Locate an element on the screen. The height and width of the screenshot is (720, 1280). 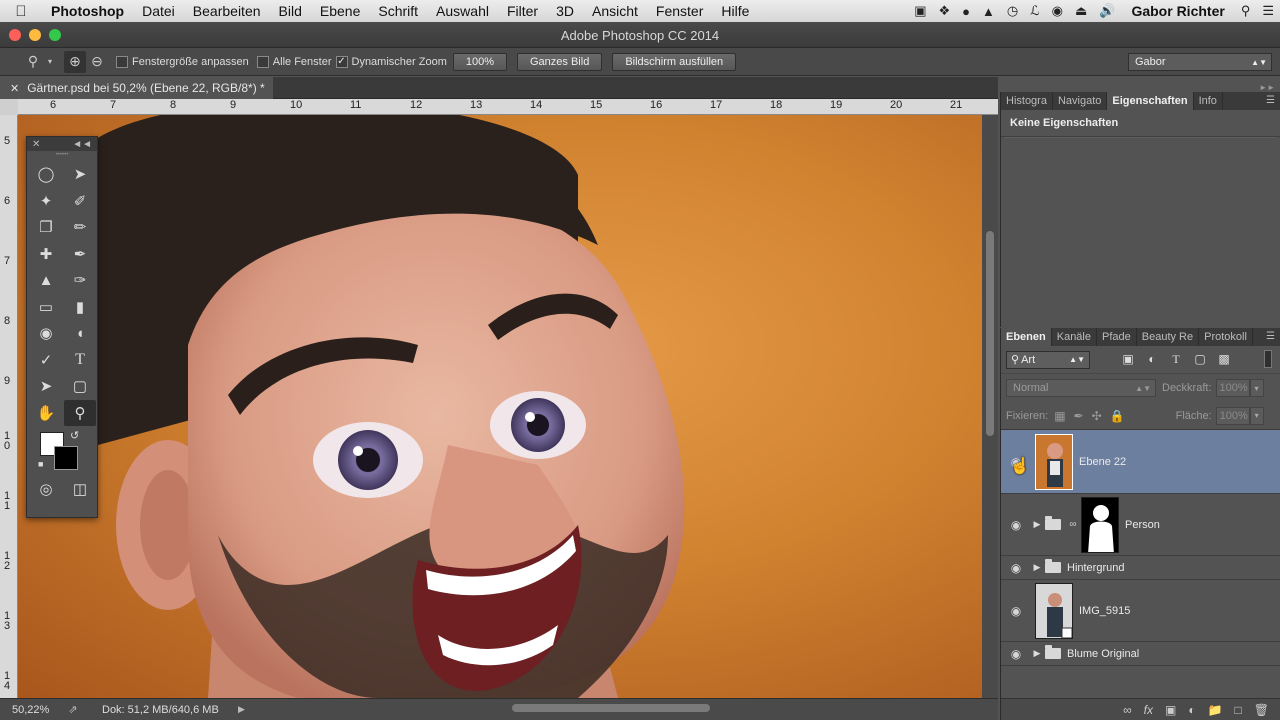
layer-row-person: ◉ ▶ ∞ Person is located at coordinates (1140, 525).